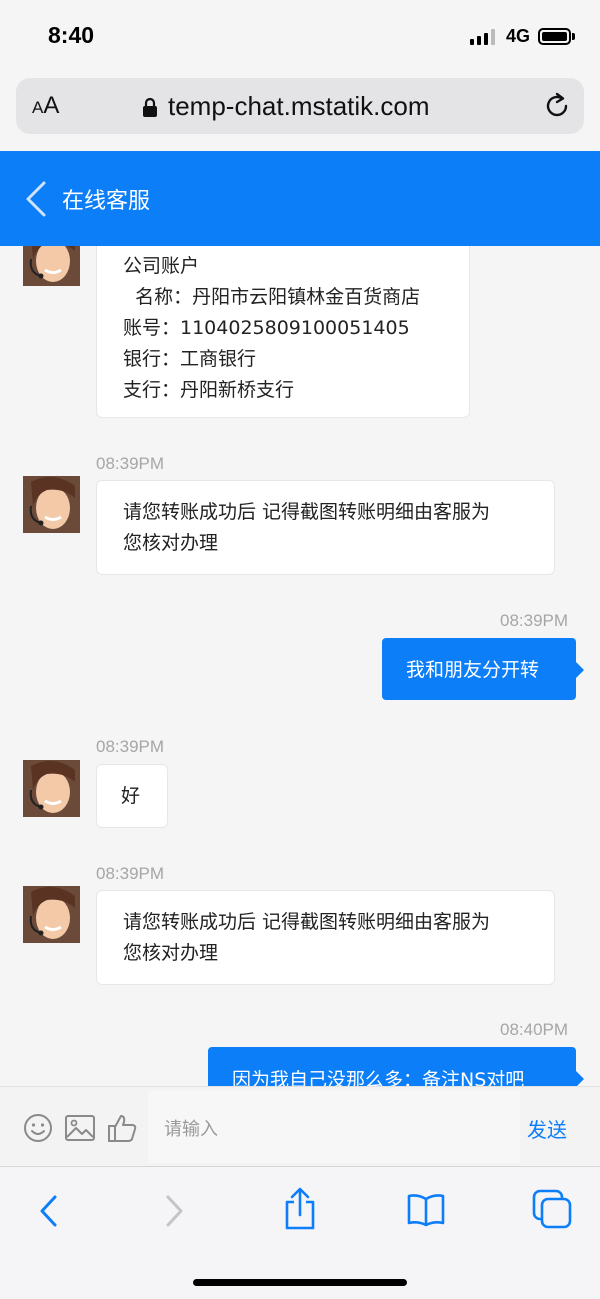  I want to click on message-line: 因为我自己没那么多：备注NS对吧, so click(378, 1077).